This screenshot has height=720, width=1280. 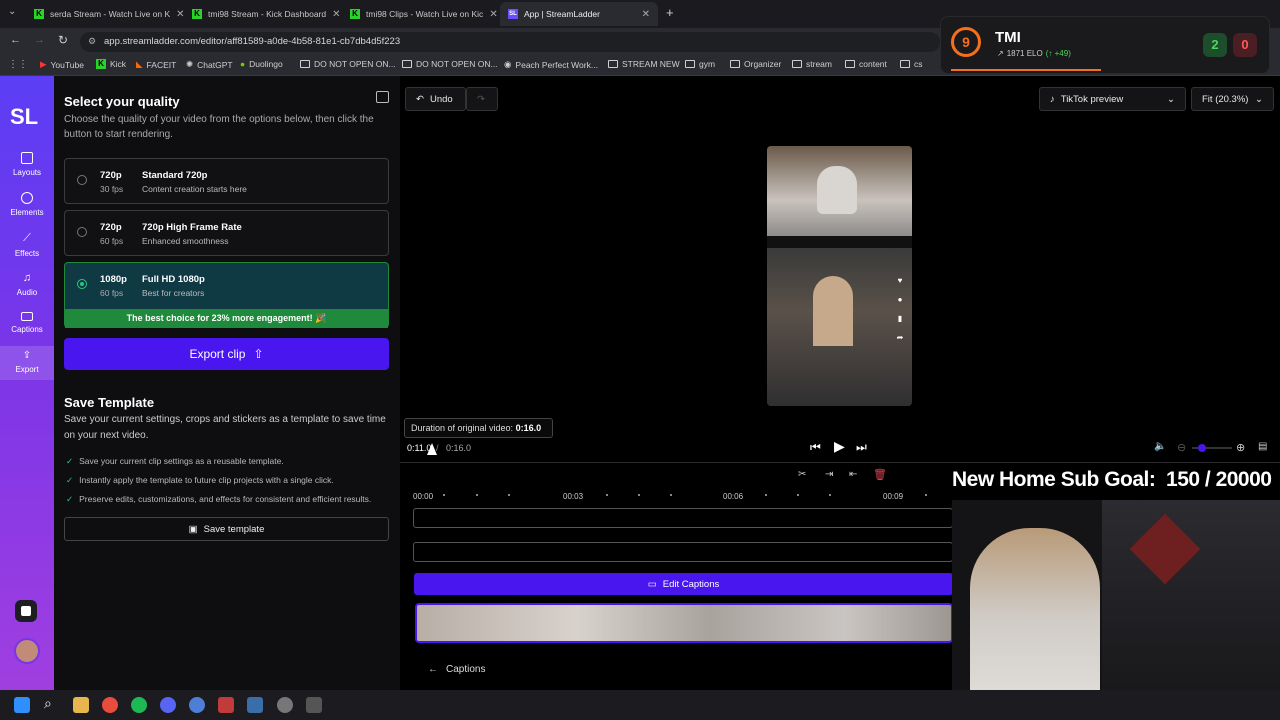 I want to click on kick-icon: K, so click(x=101, y=64).